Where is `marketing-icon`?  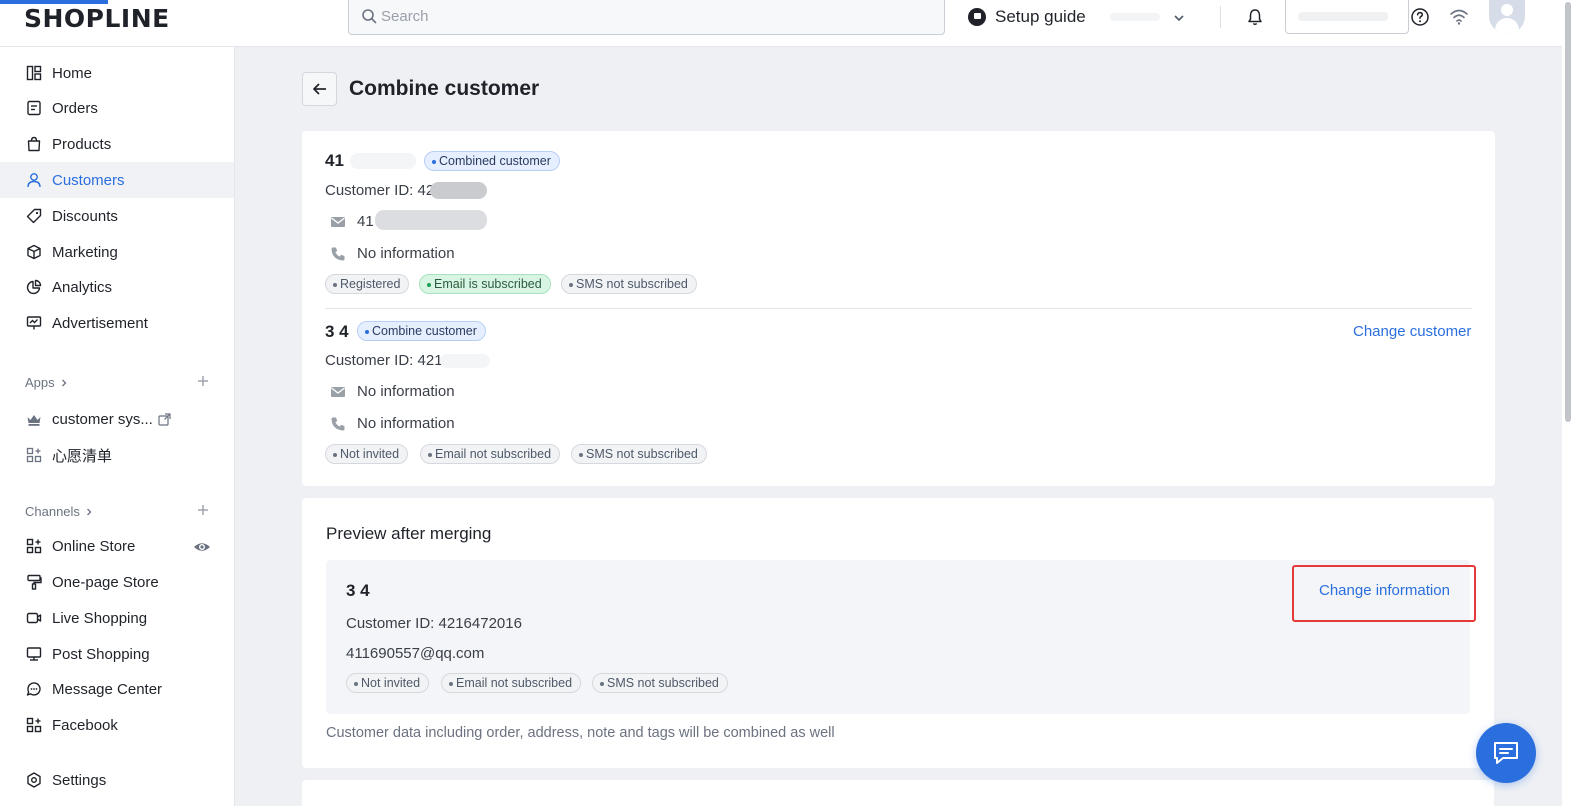
marketing-icon is located at coordinates (34, 252).